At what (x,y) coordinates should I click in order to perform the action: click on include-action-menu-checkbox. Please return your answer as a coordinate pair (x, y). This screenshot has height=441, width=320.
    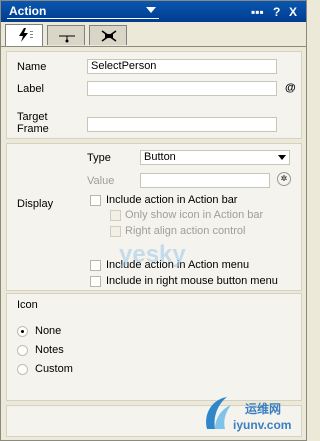
    Looking at the image, I should click on (95, 265).